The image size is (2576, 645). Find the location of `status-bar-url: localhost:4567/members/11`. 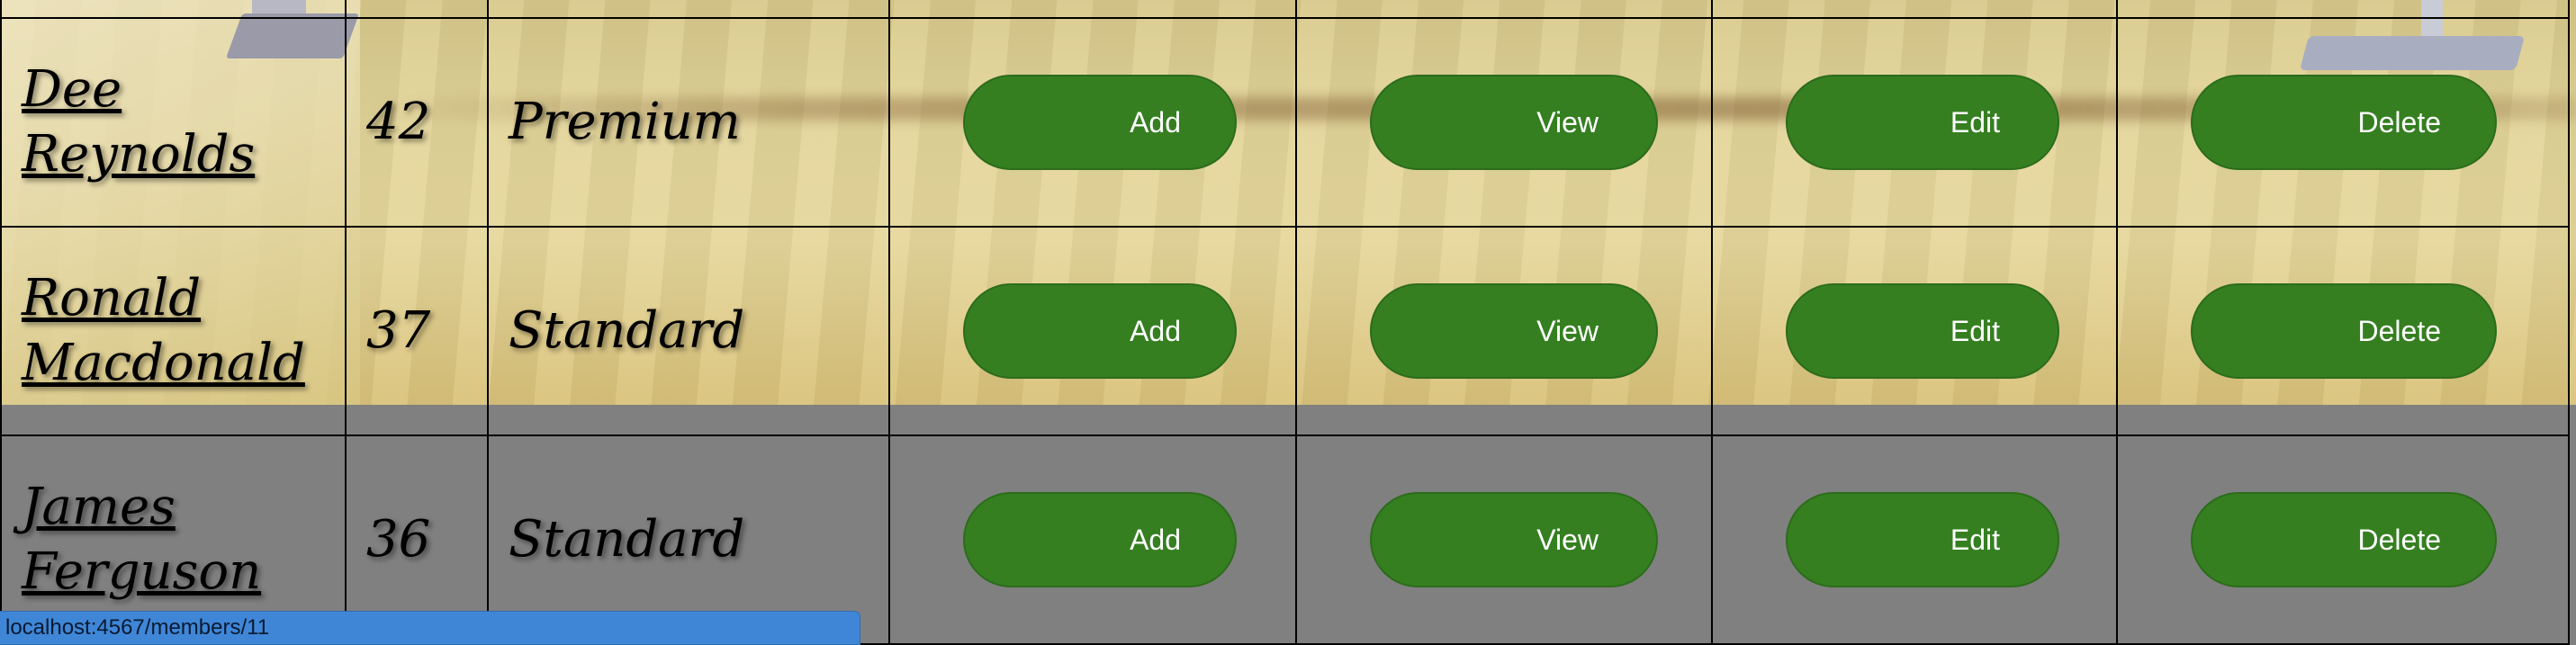

status-bar-url: localhost:4567/members/11 is located at coordinates (430, 628).